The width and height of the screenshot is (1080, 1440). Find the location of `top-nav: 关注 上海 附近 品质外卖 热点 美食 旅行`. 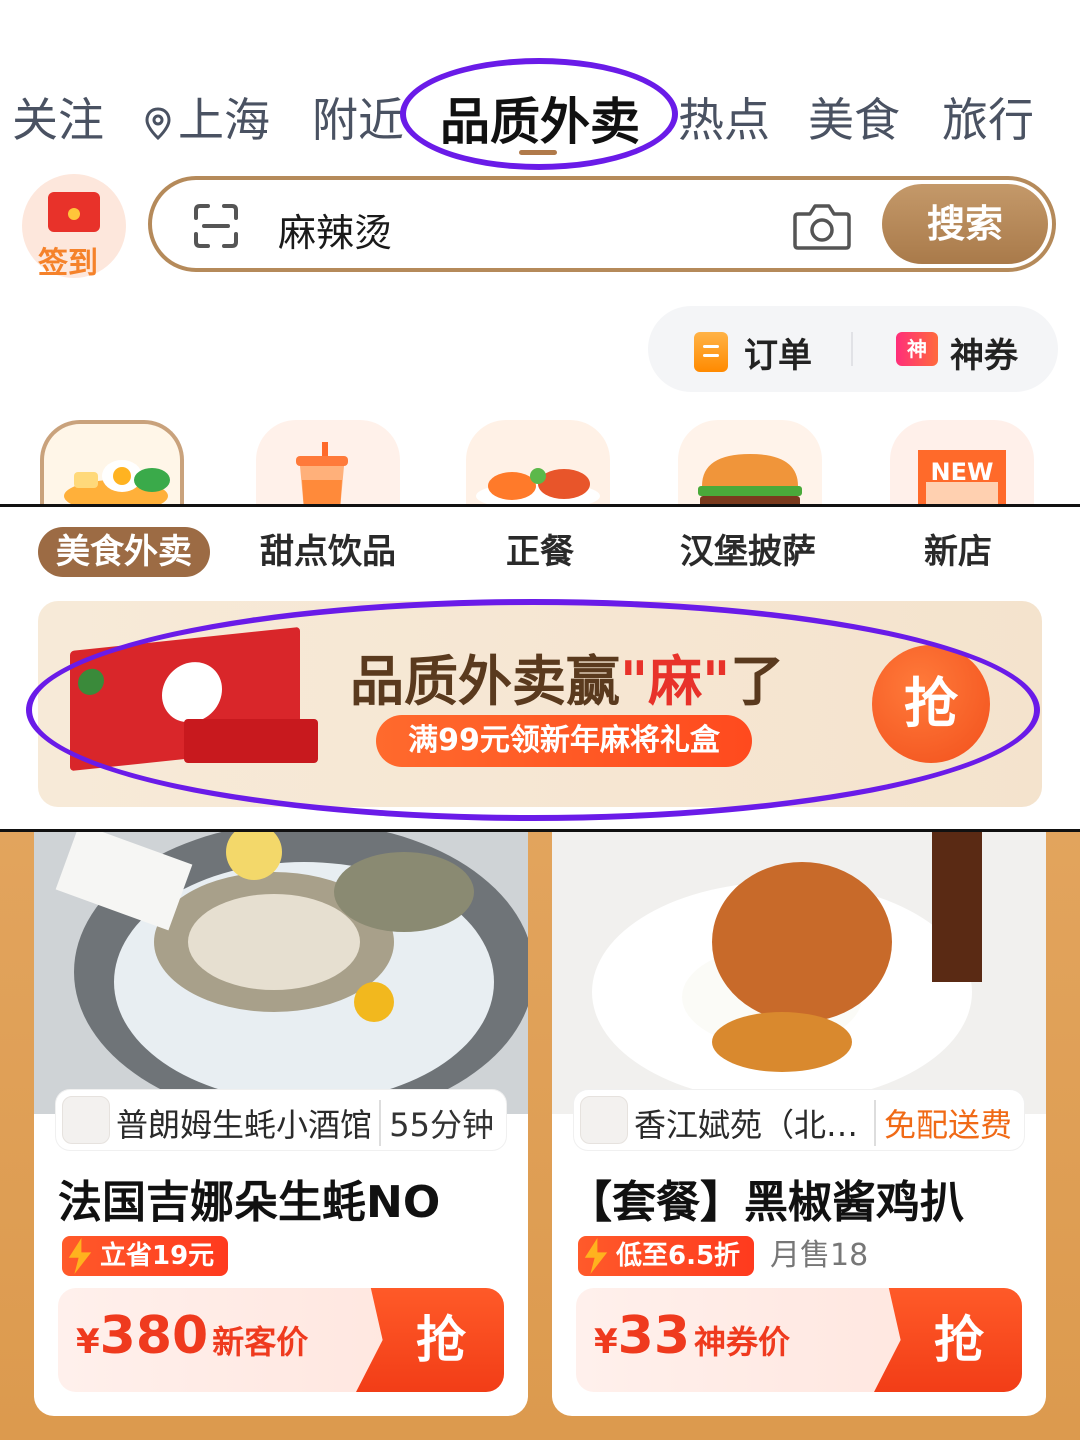

top-nav: 关注 上海 附近 品质外卖 热点 美食 旅行 is located at coordinates (540, 85).